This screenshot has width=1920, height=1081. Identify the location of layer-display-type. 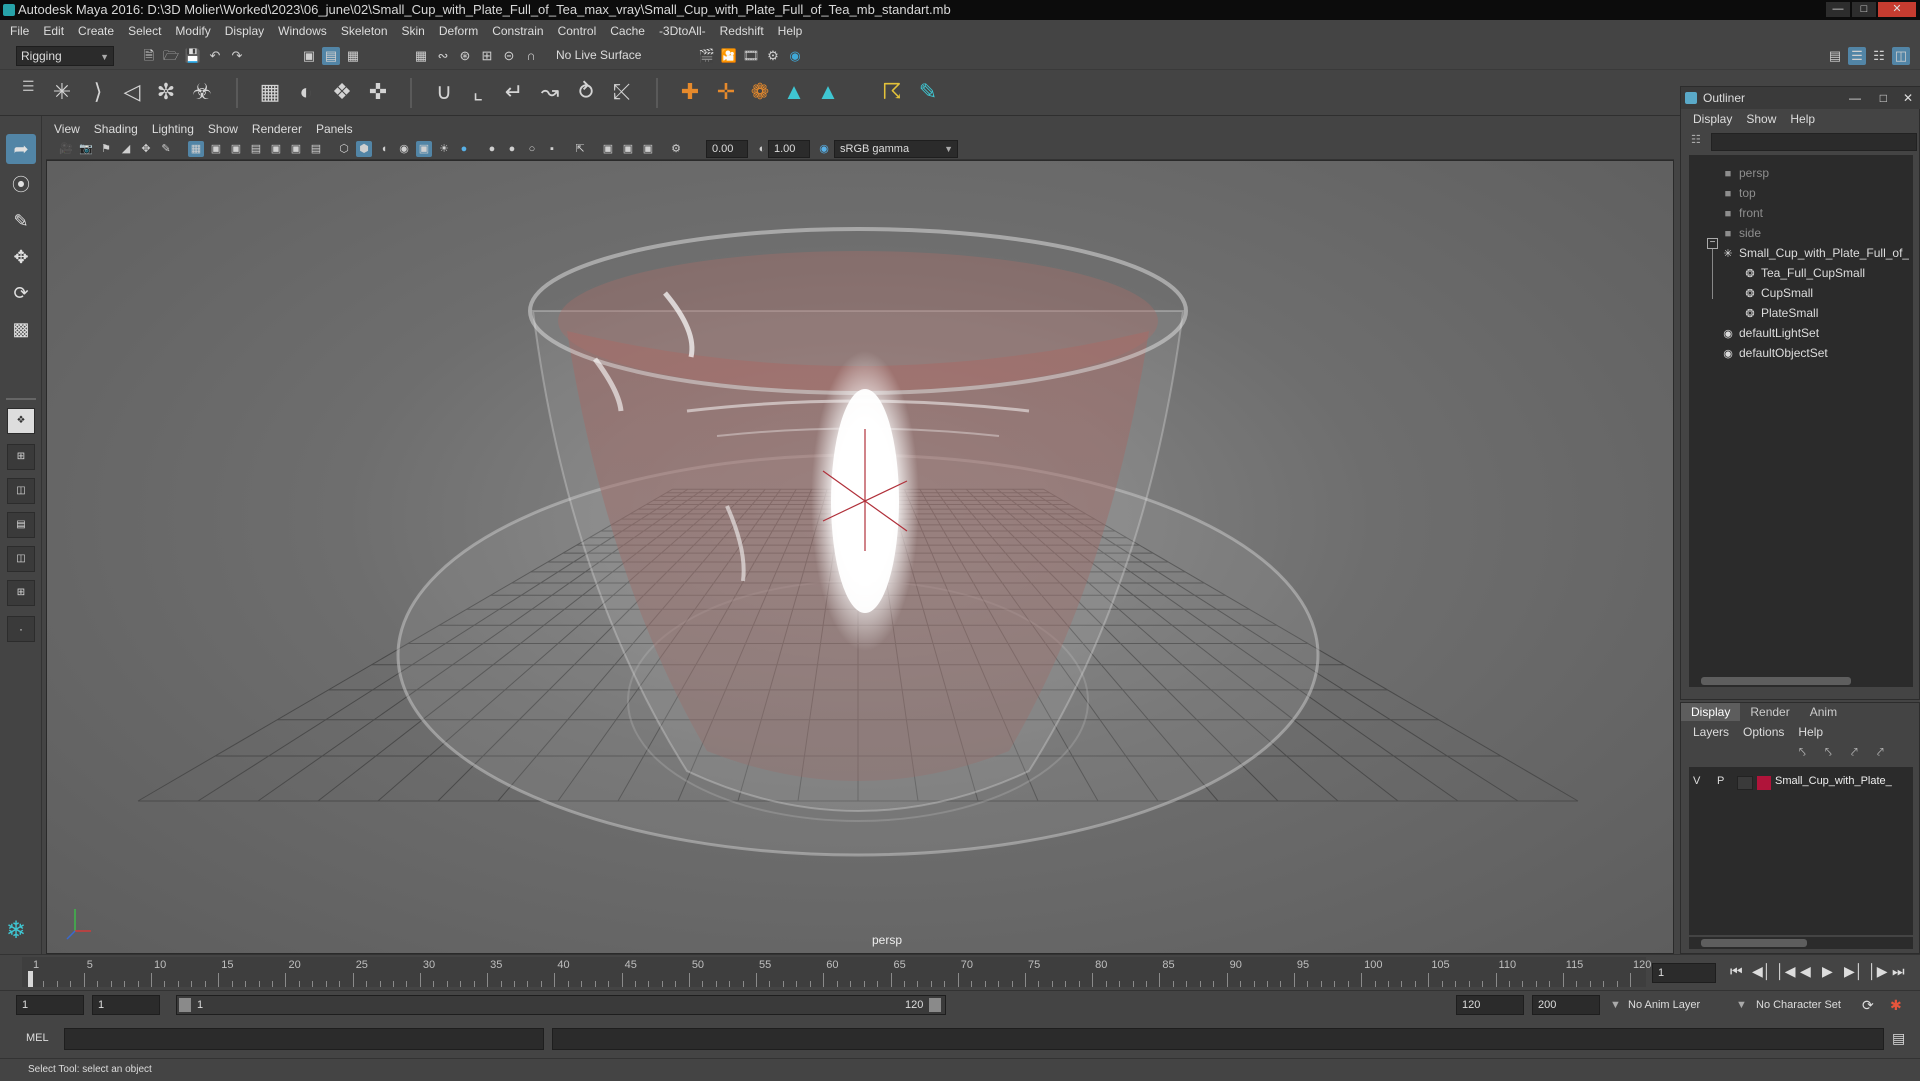
(1745, 783).